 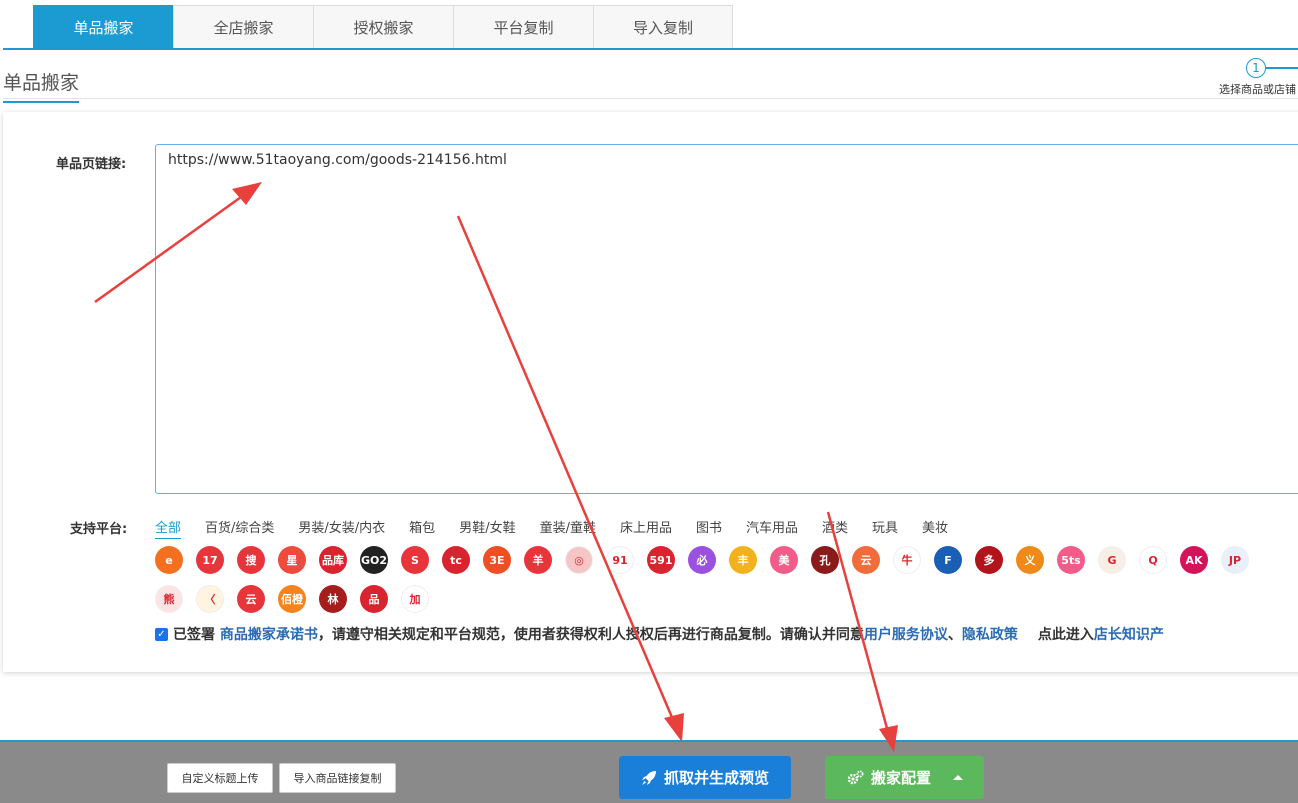 I want to click on category-shoes: 男鞋/女鞋, so click(x=487, y=528).